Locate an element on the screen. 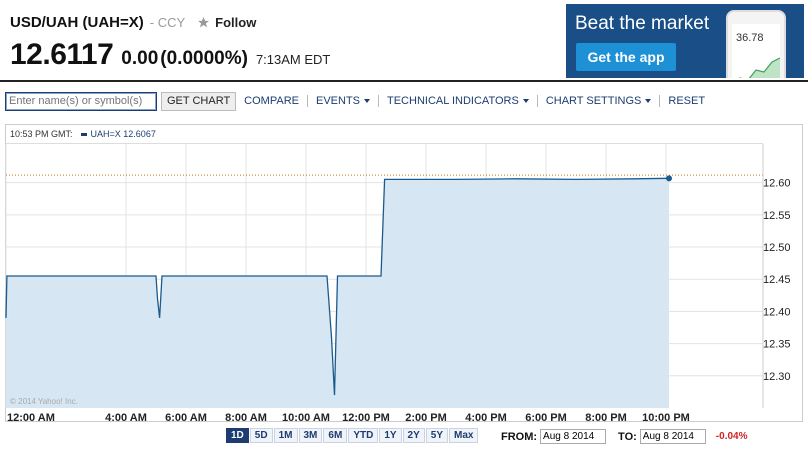 Image resolution: width=808 pixels, height=451 pixels. y-tick-label: 12.35 is located at coordinates (777, 345).